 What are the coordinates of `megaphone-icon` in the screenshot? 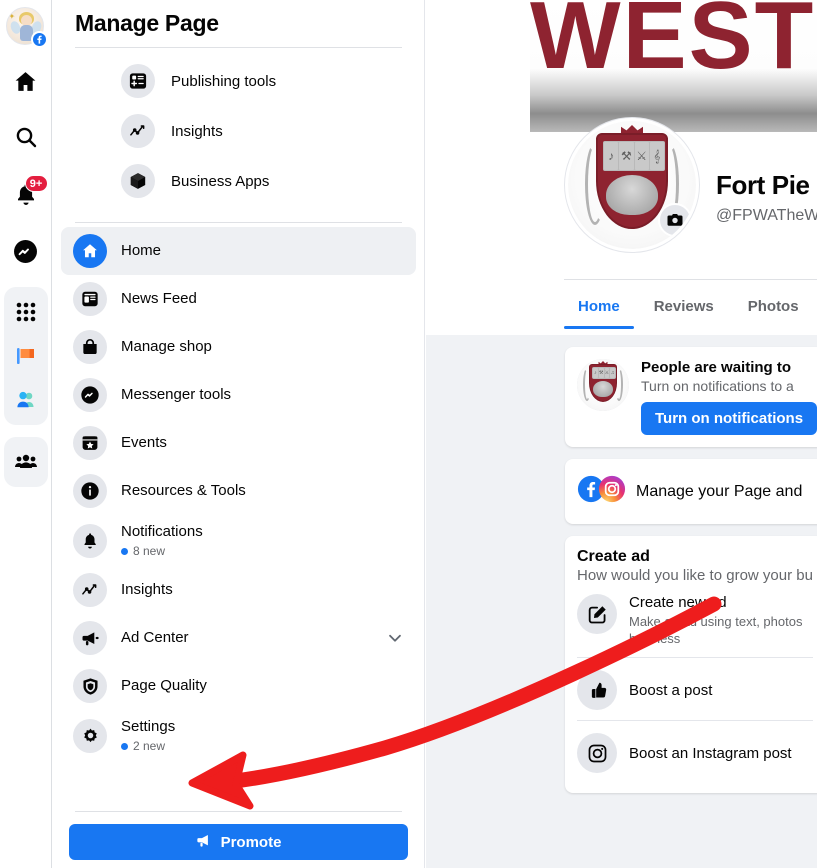 It's located at (204, 842).